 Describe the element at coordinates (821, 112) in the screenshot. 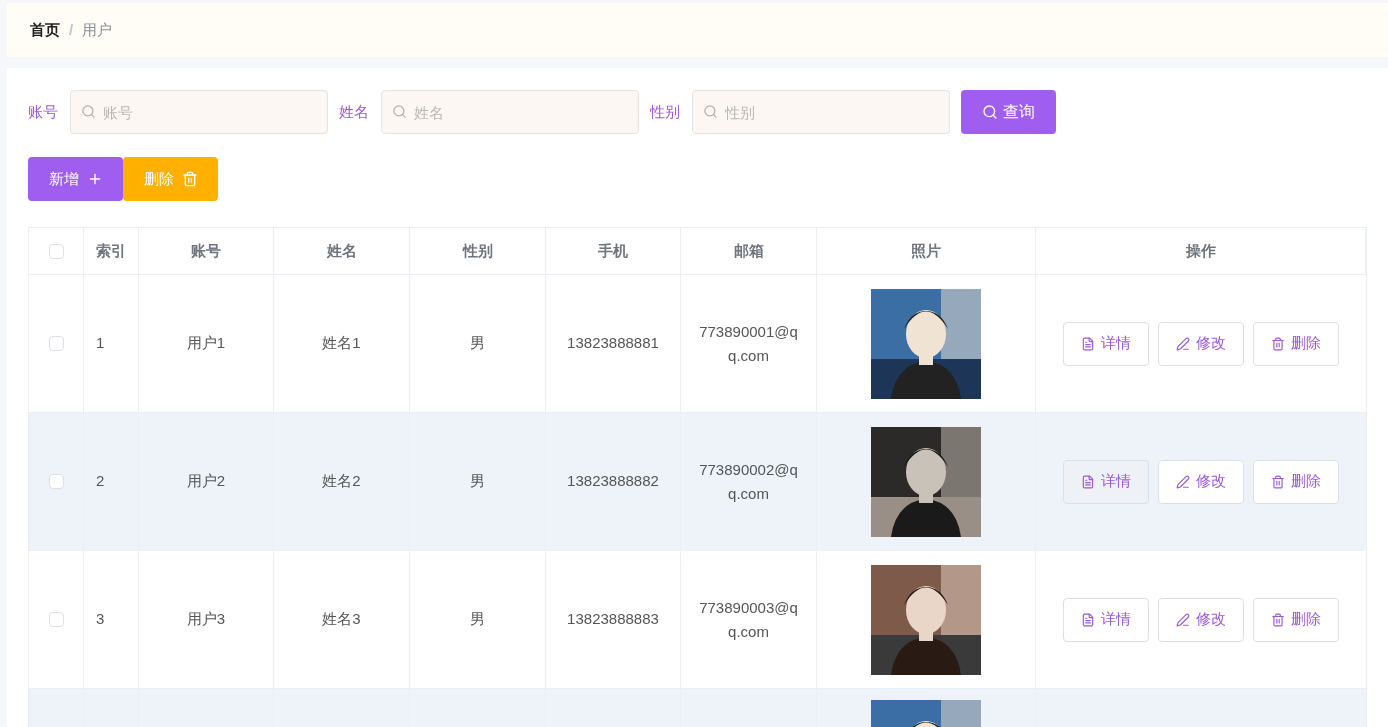

I see `search-field: 性别` at that location.